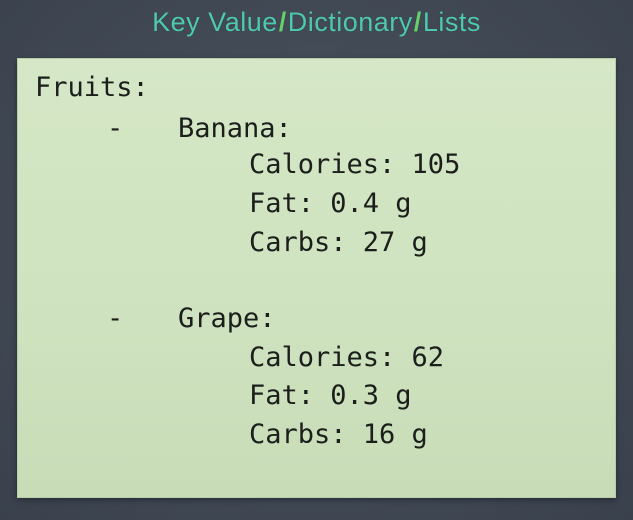 The height and width of the screenshot is (520, 633). Describe the element at coordinates (330, 395) in the screenshot. I see `grape-fat: Fat: 0.3 g` at that location.